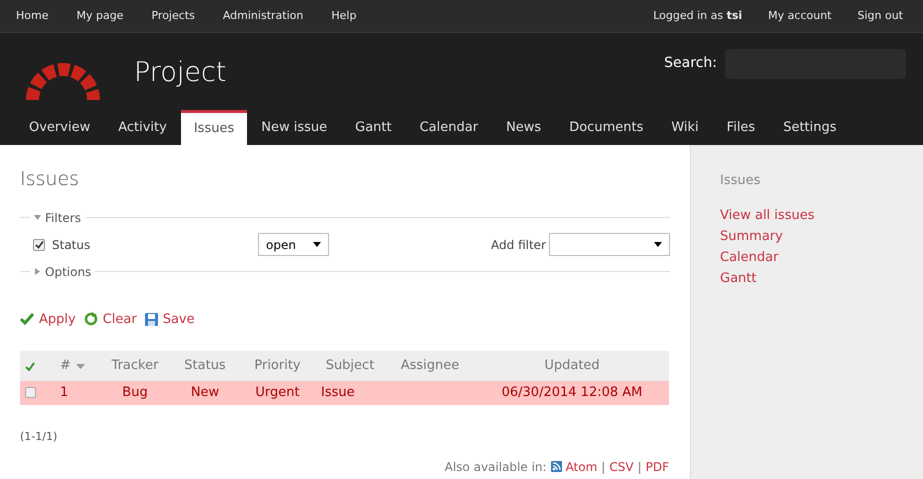 The height and width of the screenshot is (479, 923). What do you see at coordinates (180, 73) in the screenshot?
I see `project-title: Project` at bounding box center [180, 73].